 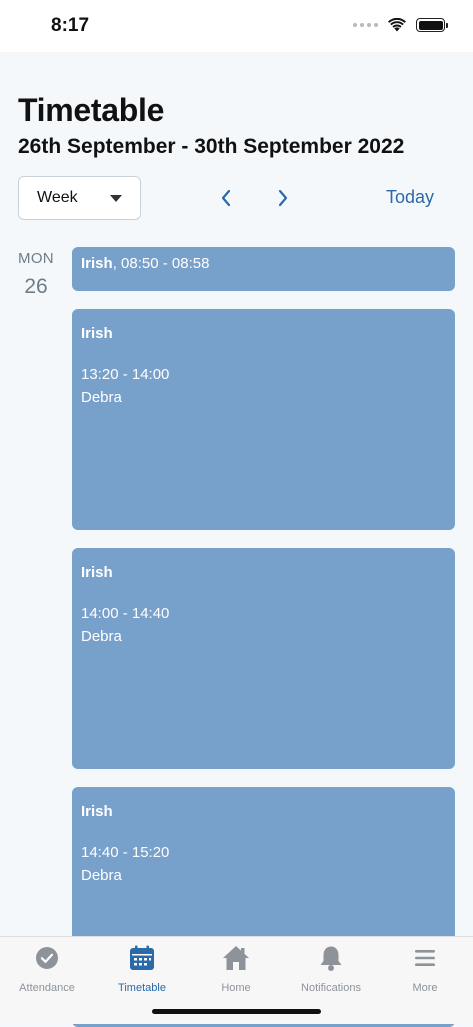 I want to click on tab-home: Home, so click(x=236, y=968).